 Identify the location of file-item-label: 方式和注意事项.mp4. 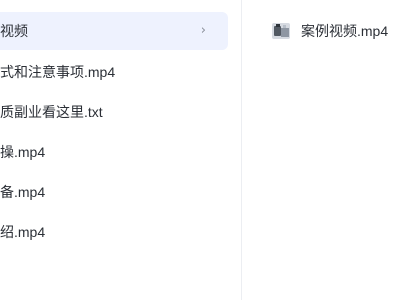
(58, 72).